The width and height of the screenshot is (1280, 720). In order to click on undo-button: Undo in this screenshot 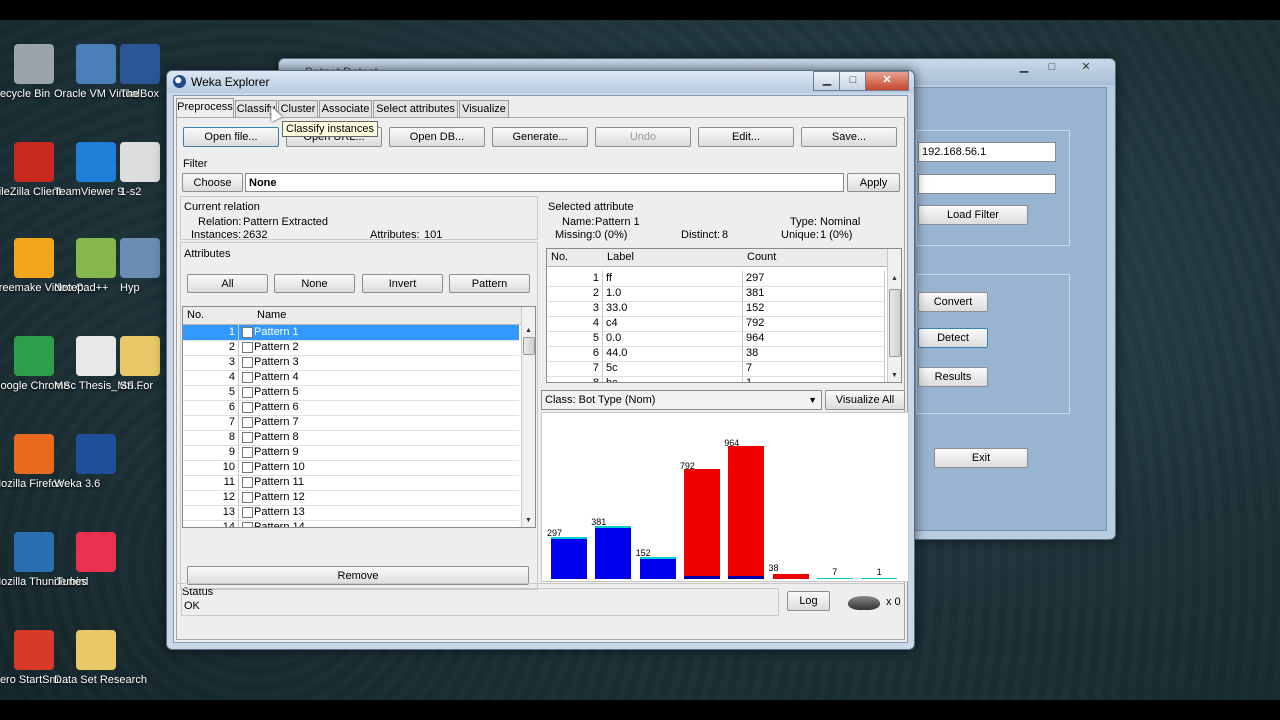, I will do `click(643, 137)`.